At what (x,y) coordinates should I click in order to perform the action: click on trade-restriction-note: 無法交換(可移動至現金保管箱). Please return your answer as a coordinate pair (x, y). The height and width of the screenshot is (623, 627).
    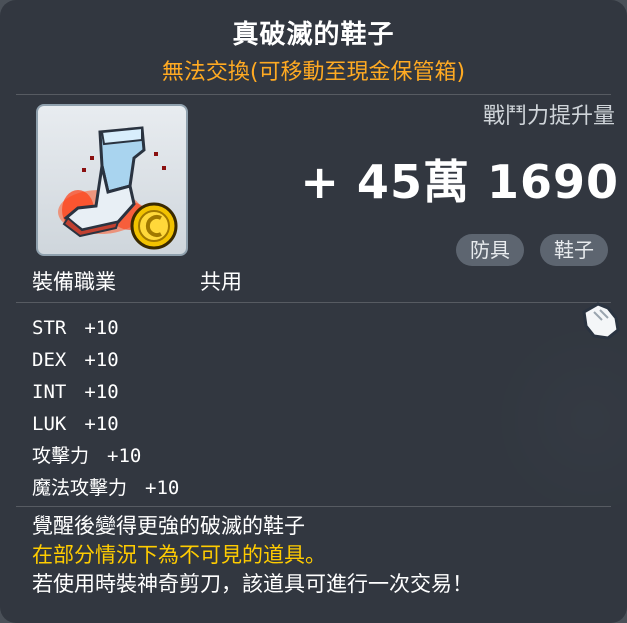
    Looking at the image, I should click on (313, 72).